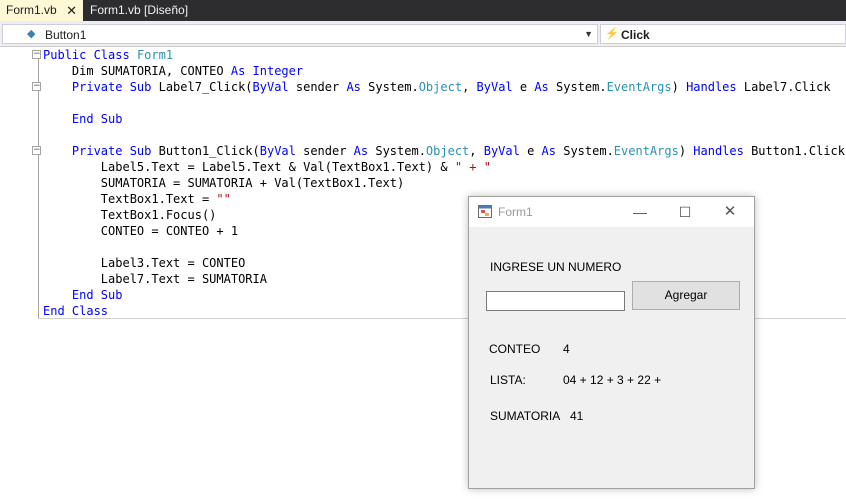  What do you see at coordinates (635, 35) in the screenshot?
I see `event-dropdown-value: Click` at bounding box center [635, 35].